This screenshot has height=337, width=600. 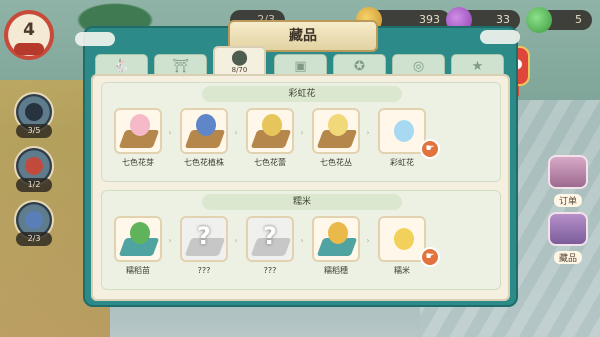 I want to click on star-icon: ★, so click(x=477, y=66).